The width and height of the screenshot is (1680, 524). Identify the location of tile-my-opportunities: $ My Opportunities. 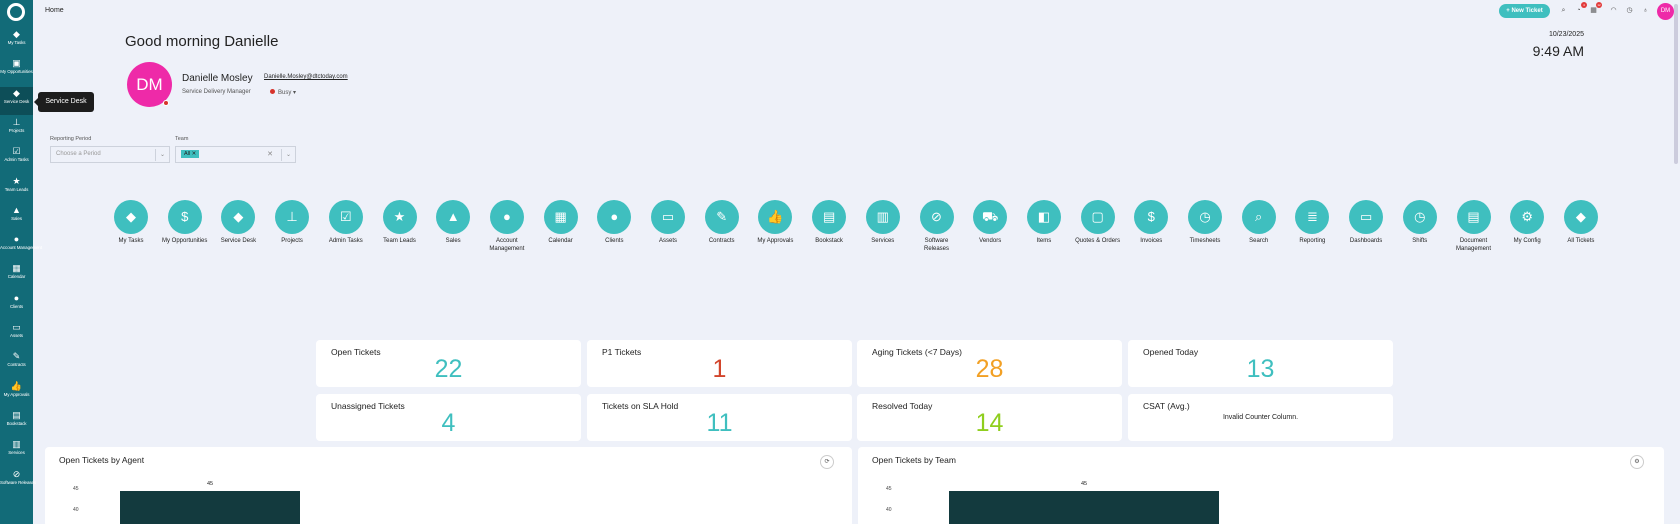
(185, 222).